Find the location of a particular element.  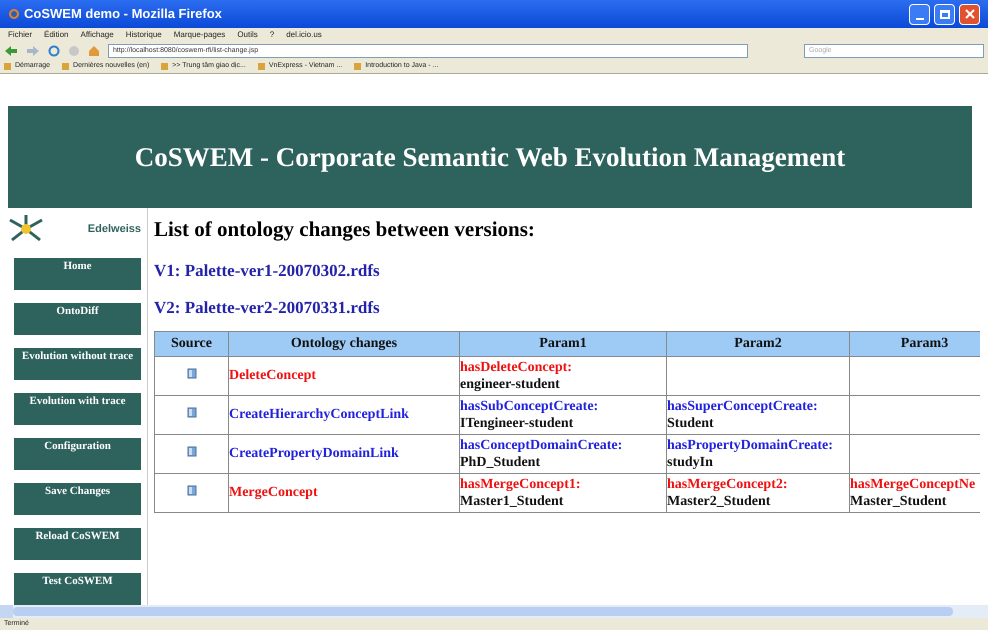

menu-item: ? is located at coordinates (272, 35).